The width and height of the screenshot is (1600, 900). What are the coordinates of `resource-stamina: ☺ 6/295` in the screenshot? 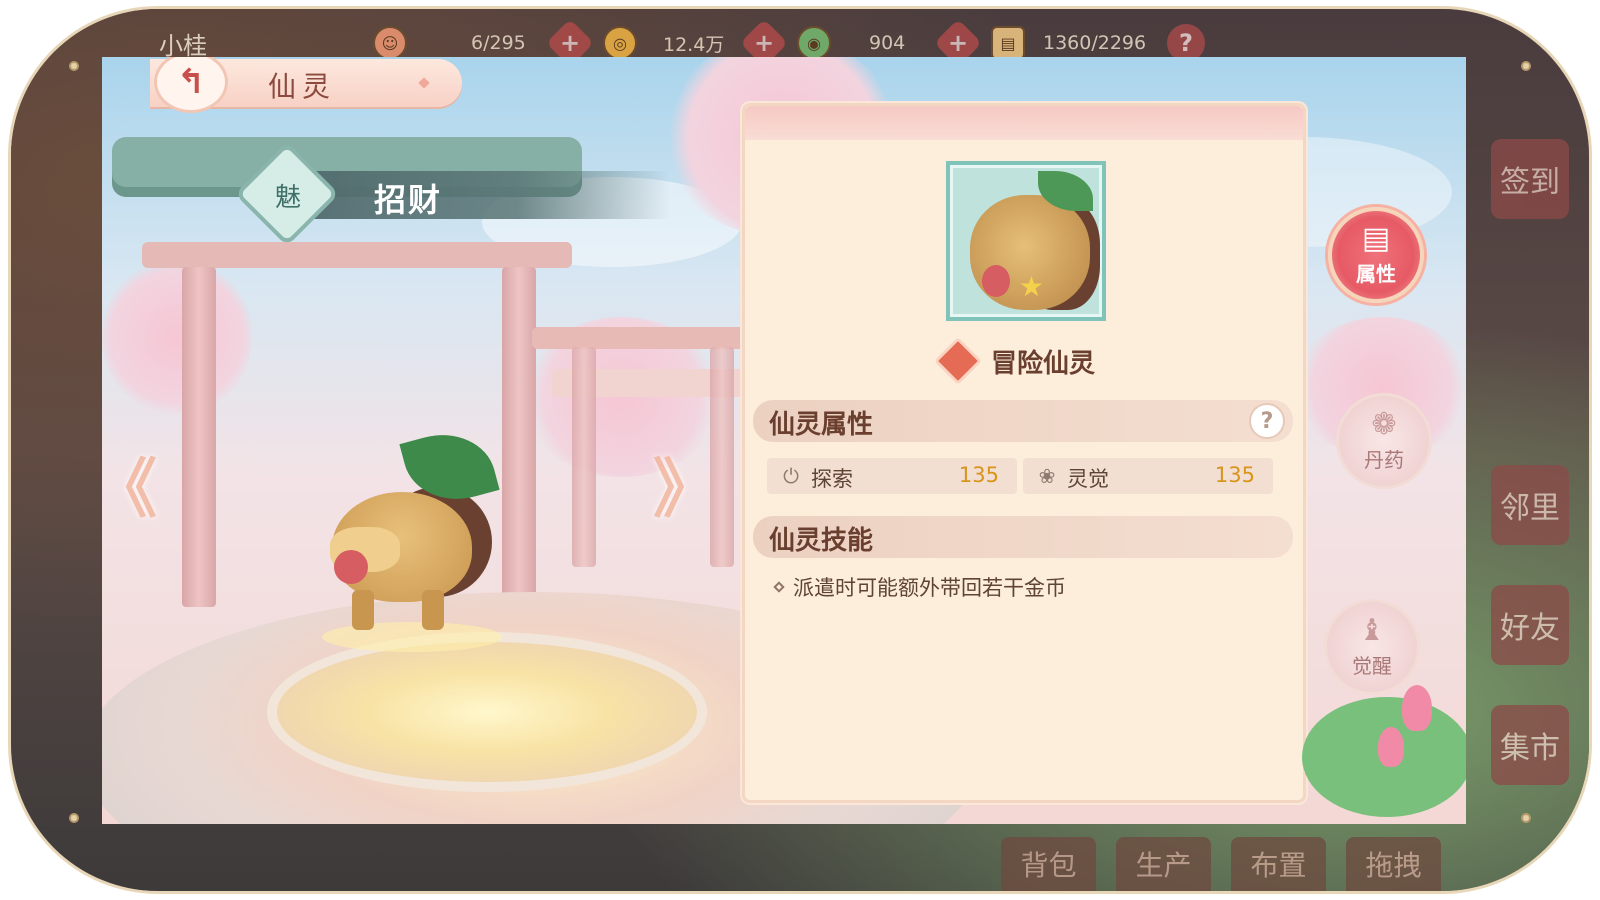 It's located at (449, 43).